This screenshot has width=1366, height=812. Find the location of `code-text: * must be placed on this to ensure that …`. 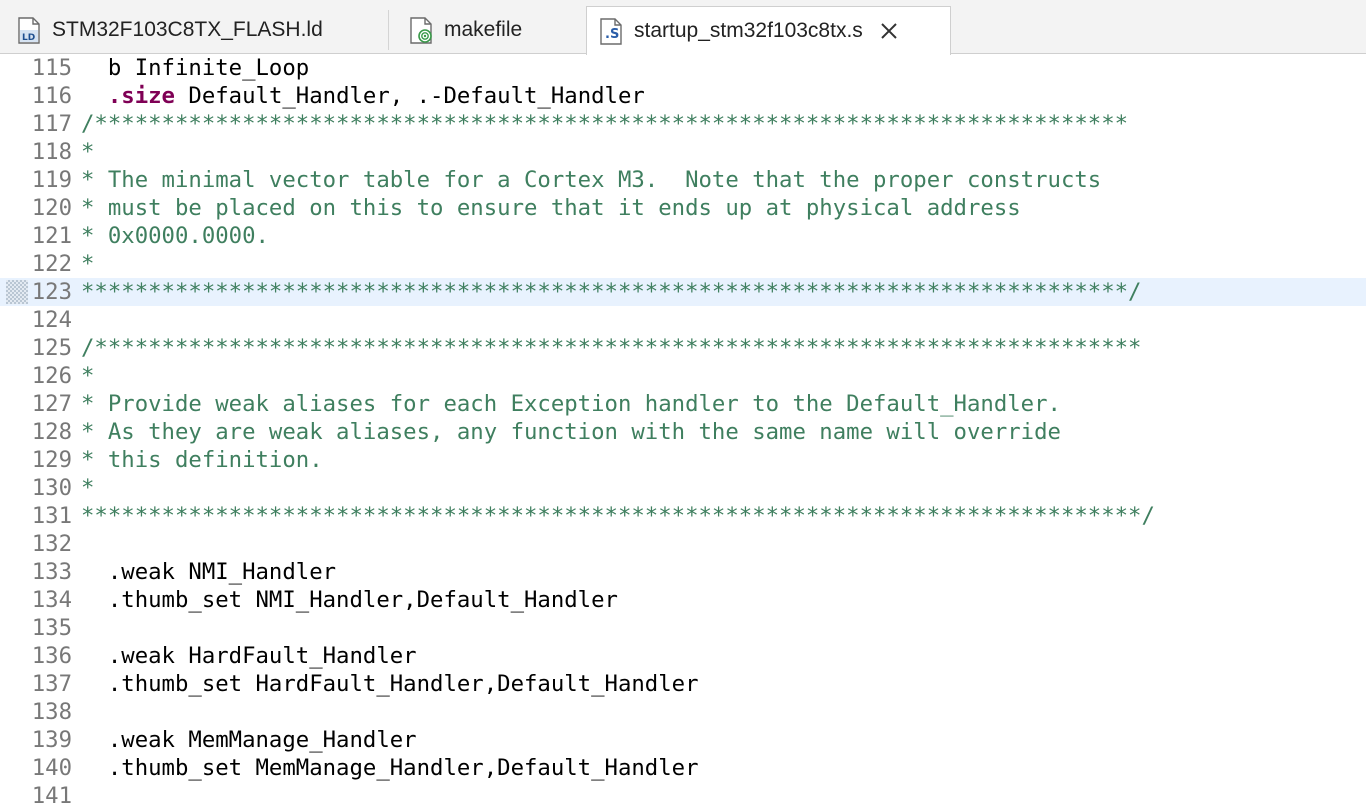

code-text: * must be placed on this to ensure that … is located at coordinates (551, 208).